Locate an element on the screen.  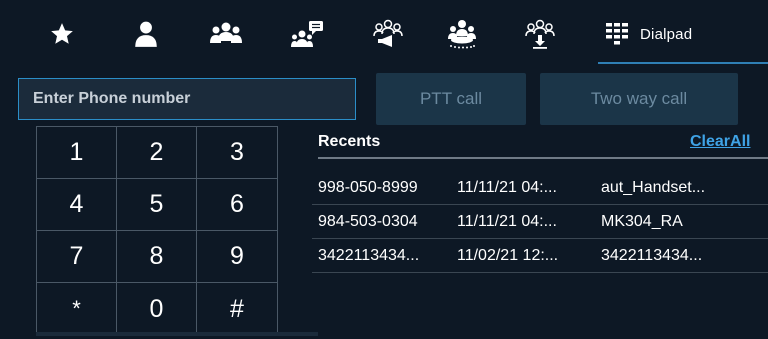
group-icon is located at coordinates (226, 32).